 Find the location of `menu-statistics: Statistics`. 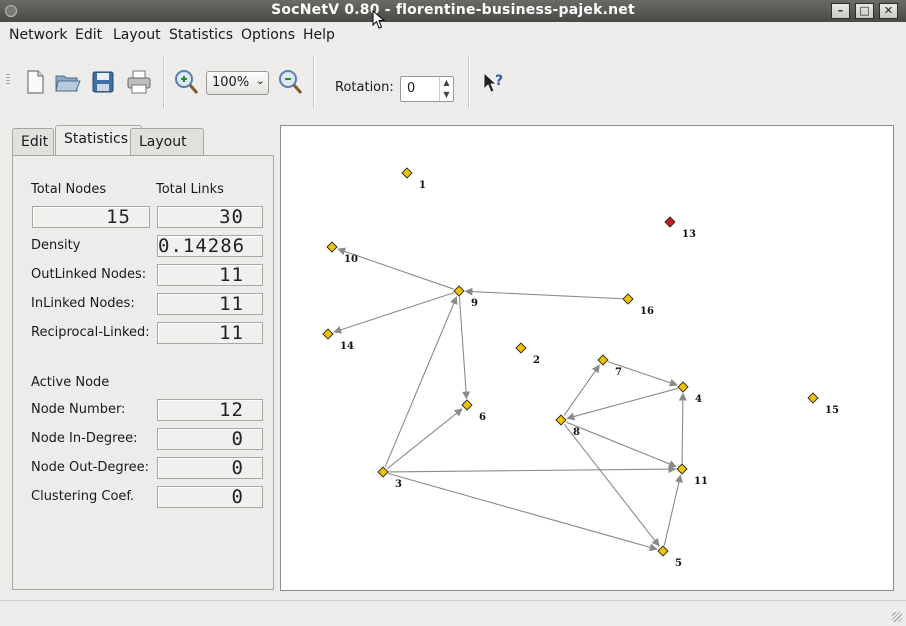

menu-statistics: Statistics is located at coordinates (201, 35).